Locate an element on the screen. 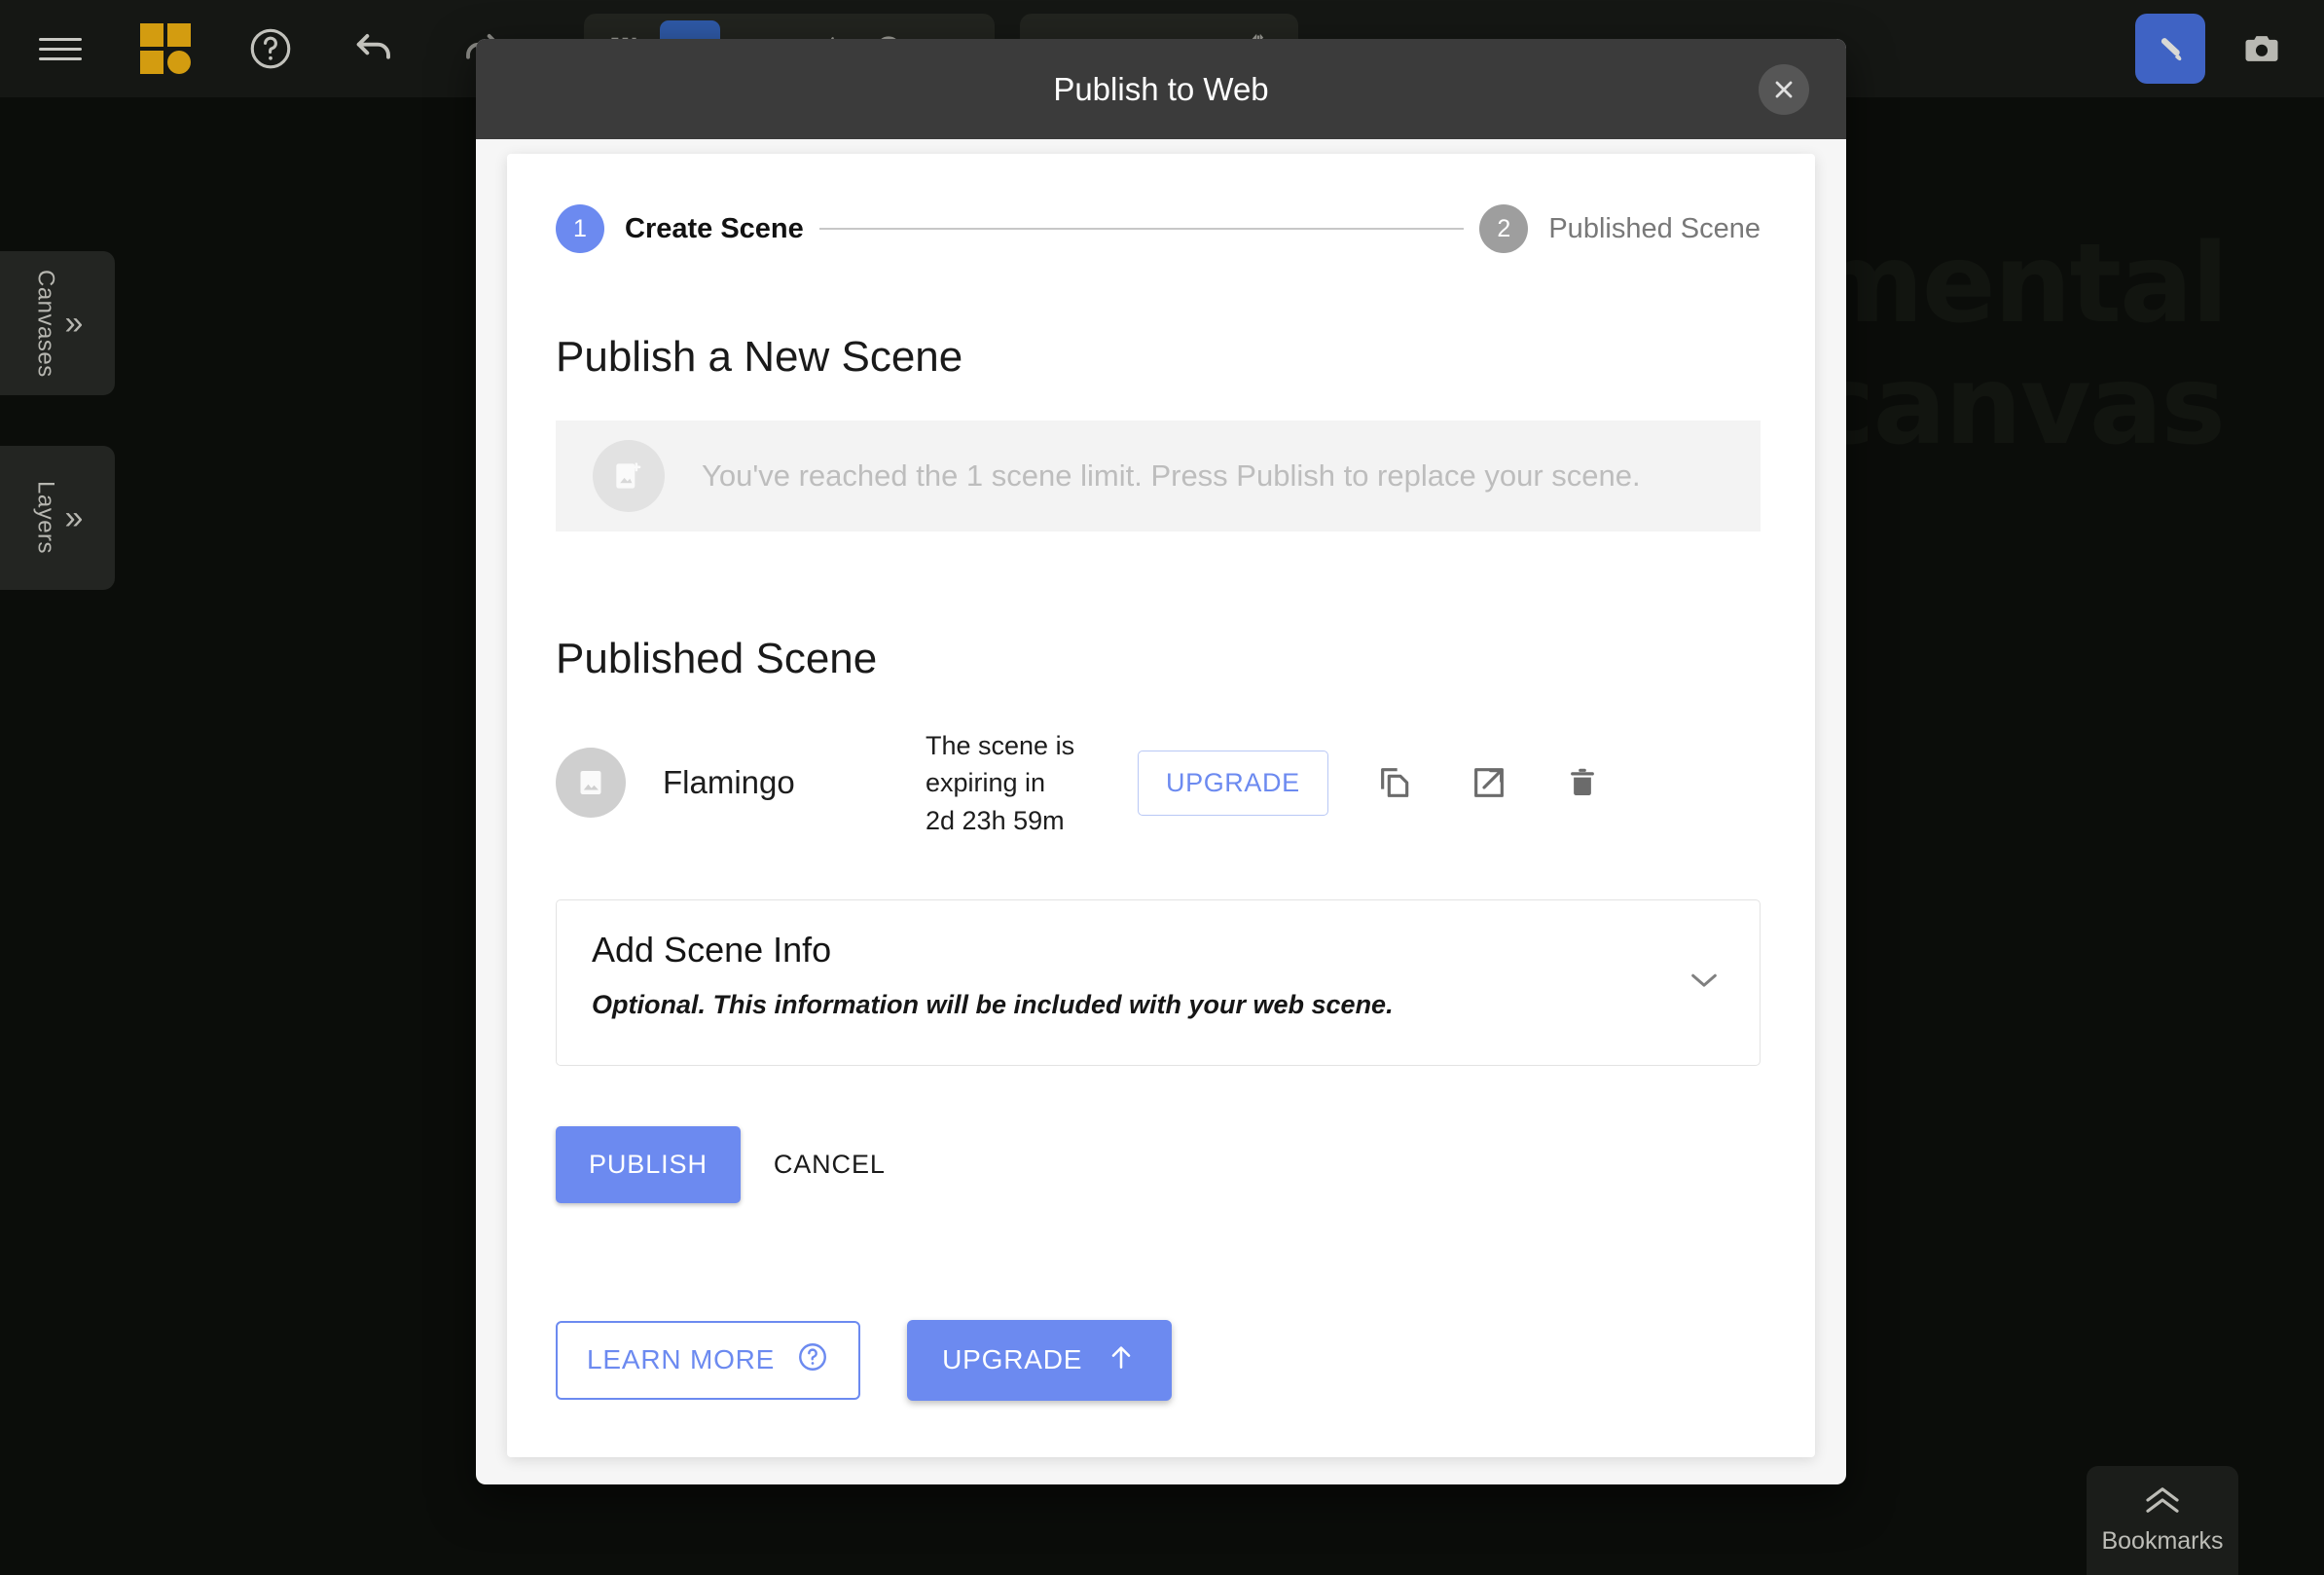  step-1-number: 1 is located at coordinates (580, 229).